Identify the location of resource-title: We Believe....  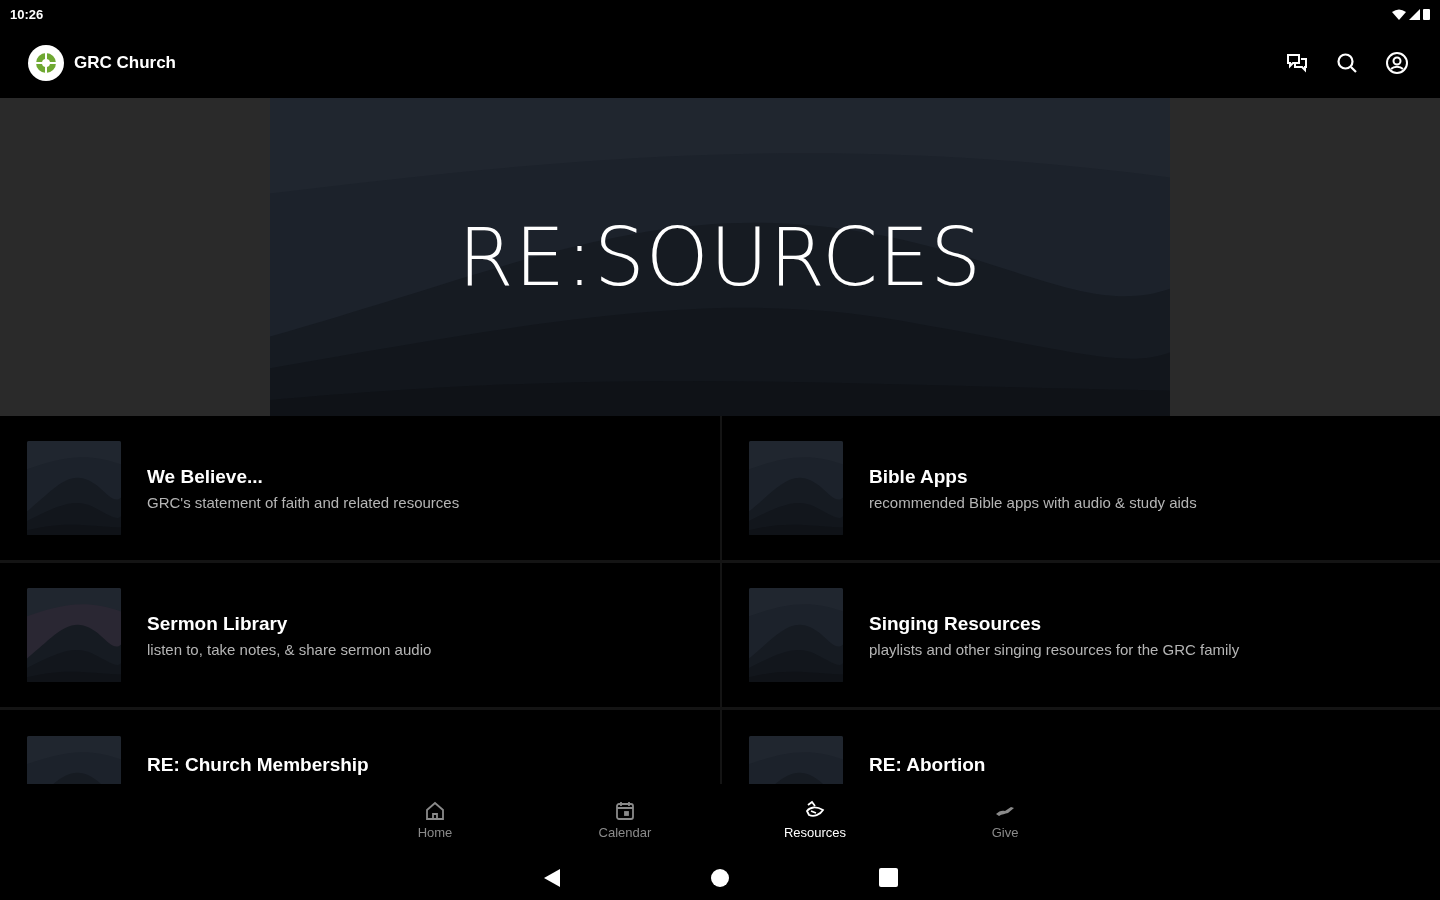
(205, 476).